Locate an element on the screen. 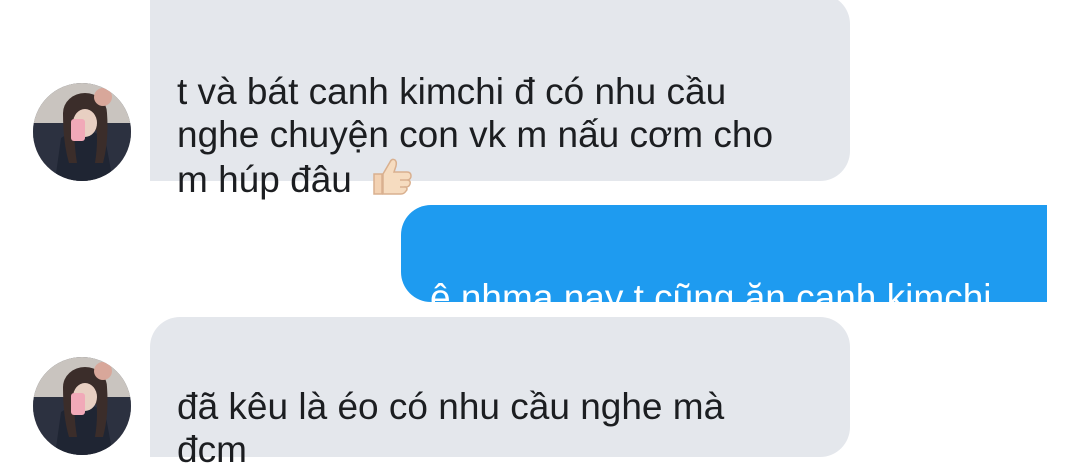  thumbs-up-icon is located at coordinates (392, 176).